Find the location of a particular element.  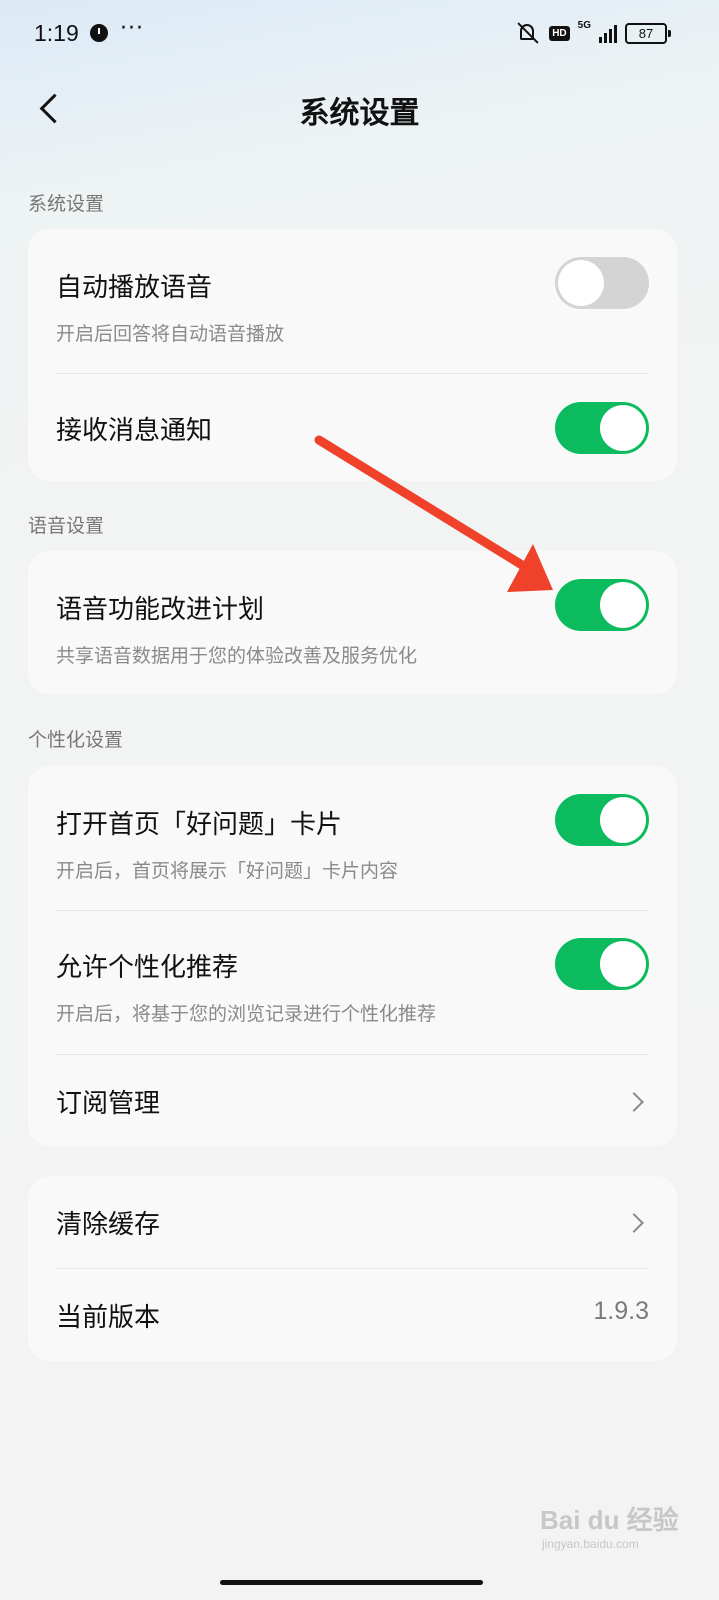

watermark-url: jingyan.baidu.com is located at coordinates (590, 1544).